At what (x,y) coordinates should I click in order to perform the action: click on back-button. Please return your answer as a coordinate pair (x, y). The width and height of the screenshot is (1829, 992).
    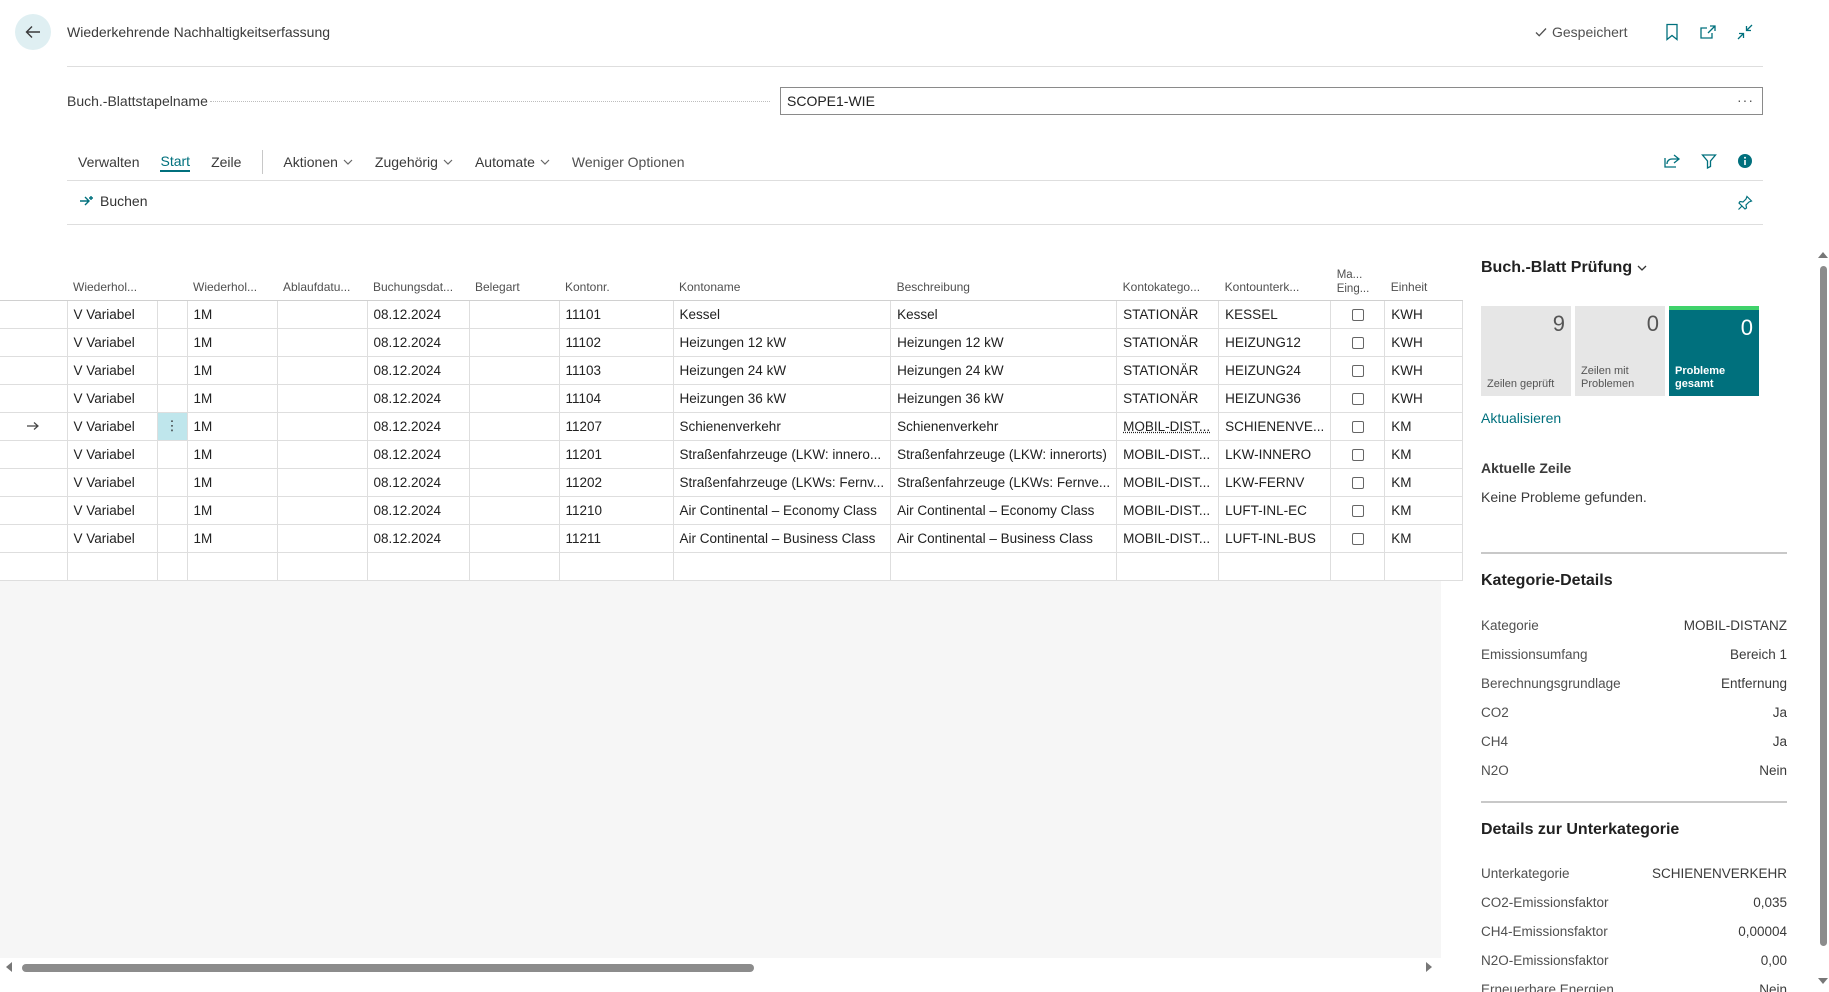
    Looking at the image, I should click on (33, 32).